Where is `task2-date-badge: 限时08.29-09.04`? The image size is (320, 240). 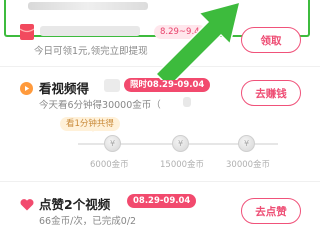 task2-date-badge: 限时08.29-09.04 is located at coordinates (167, 85).